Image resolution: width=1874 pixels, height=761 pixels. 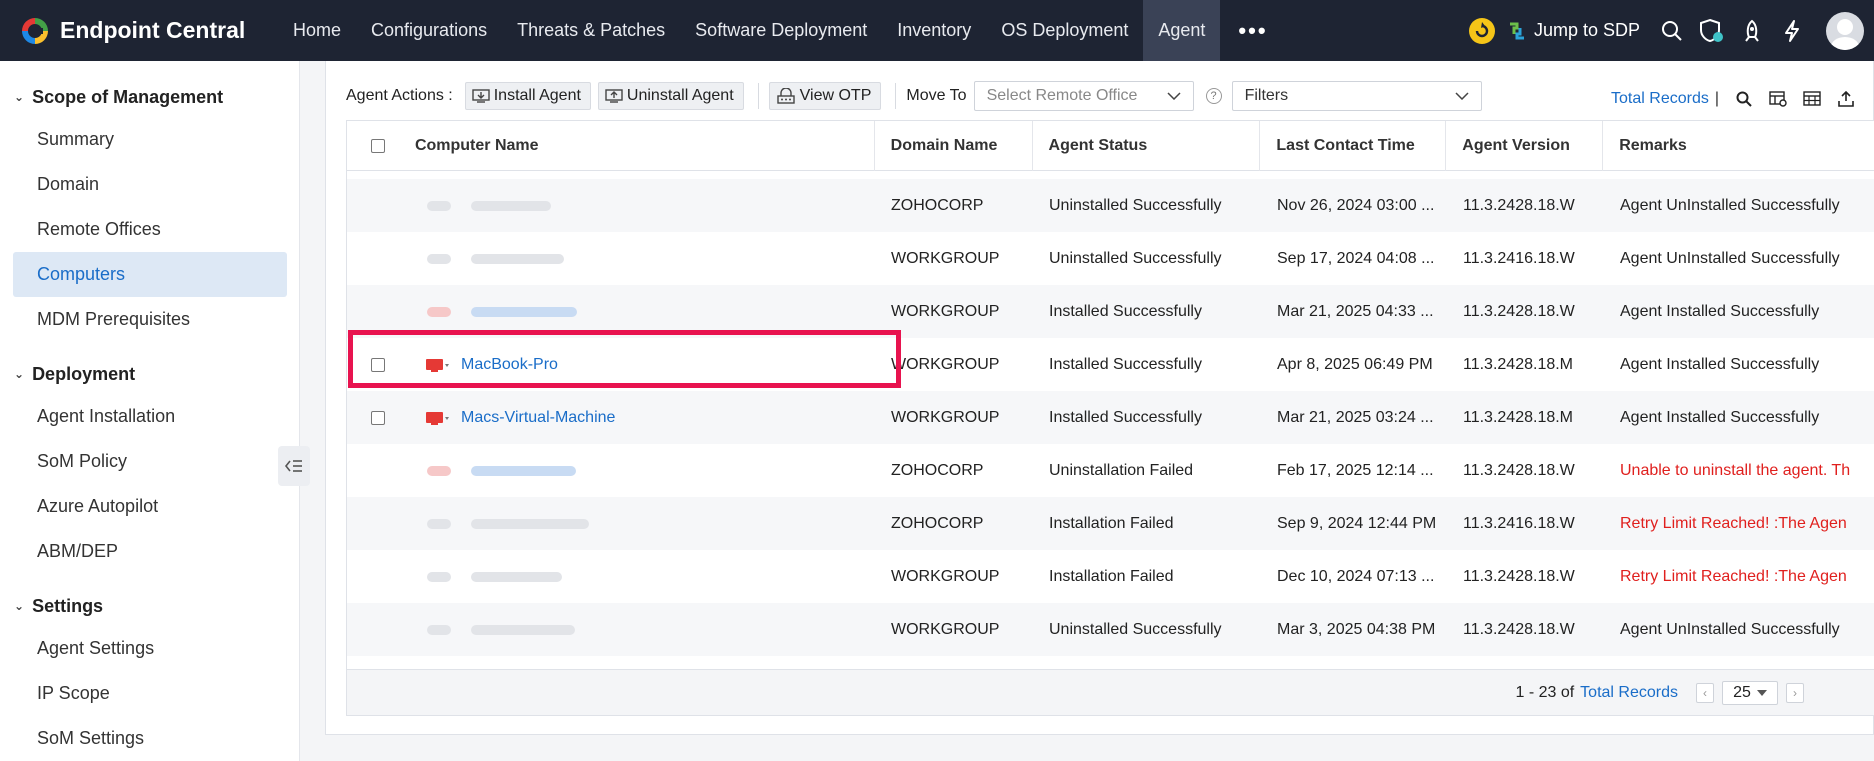 What do you see at coordinates (1846, 99) in the screenshot?
I see `export-icon` at bounding box center [1846, 99].